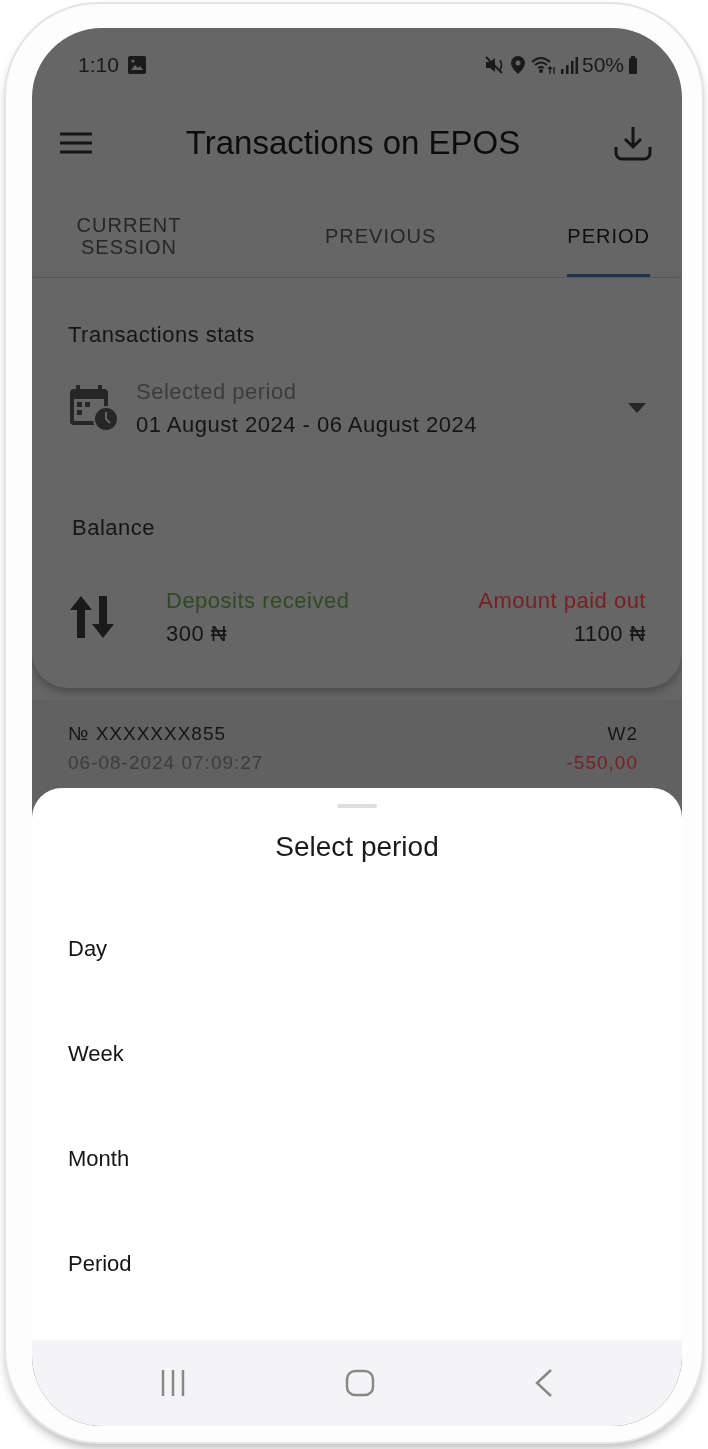  I want to click on drag-handle, so click(357, 806).